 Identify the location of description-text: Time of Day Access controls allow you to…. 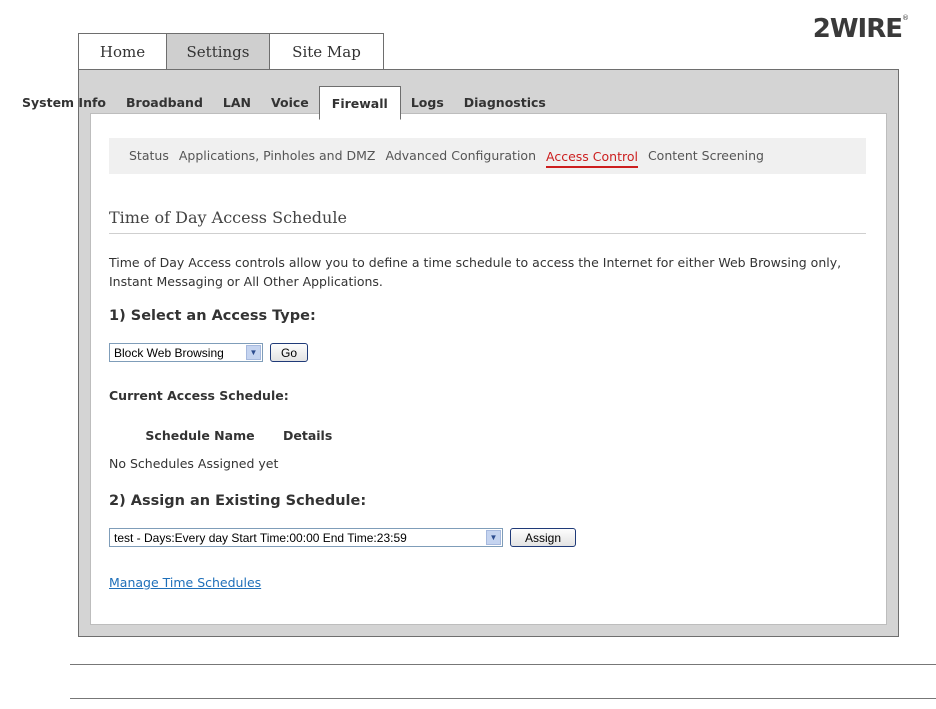
(475, 272).